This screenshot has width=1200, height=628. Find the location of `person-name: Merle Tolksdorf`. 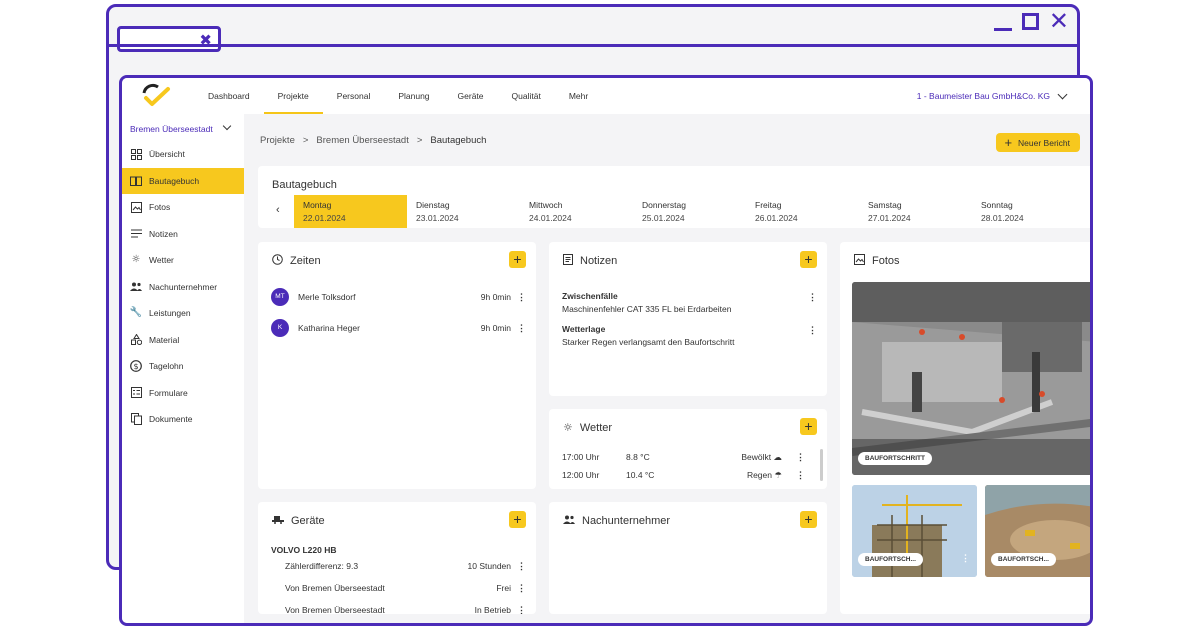

person-name: Merle Tolksdorf is located at coordinates (327, 297).